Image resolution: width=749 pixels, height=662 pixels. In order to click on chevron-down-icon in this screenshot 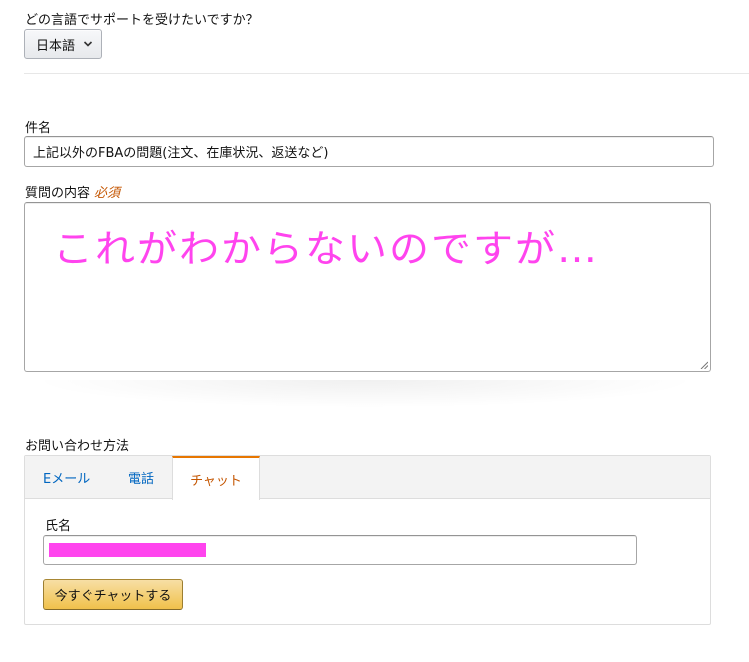, I will do `click(88, 44)`.